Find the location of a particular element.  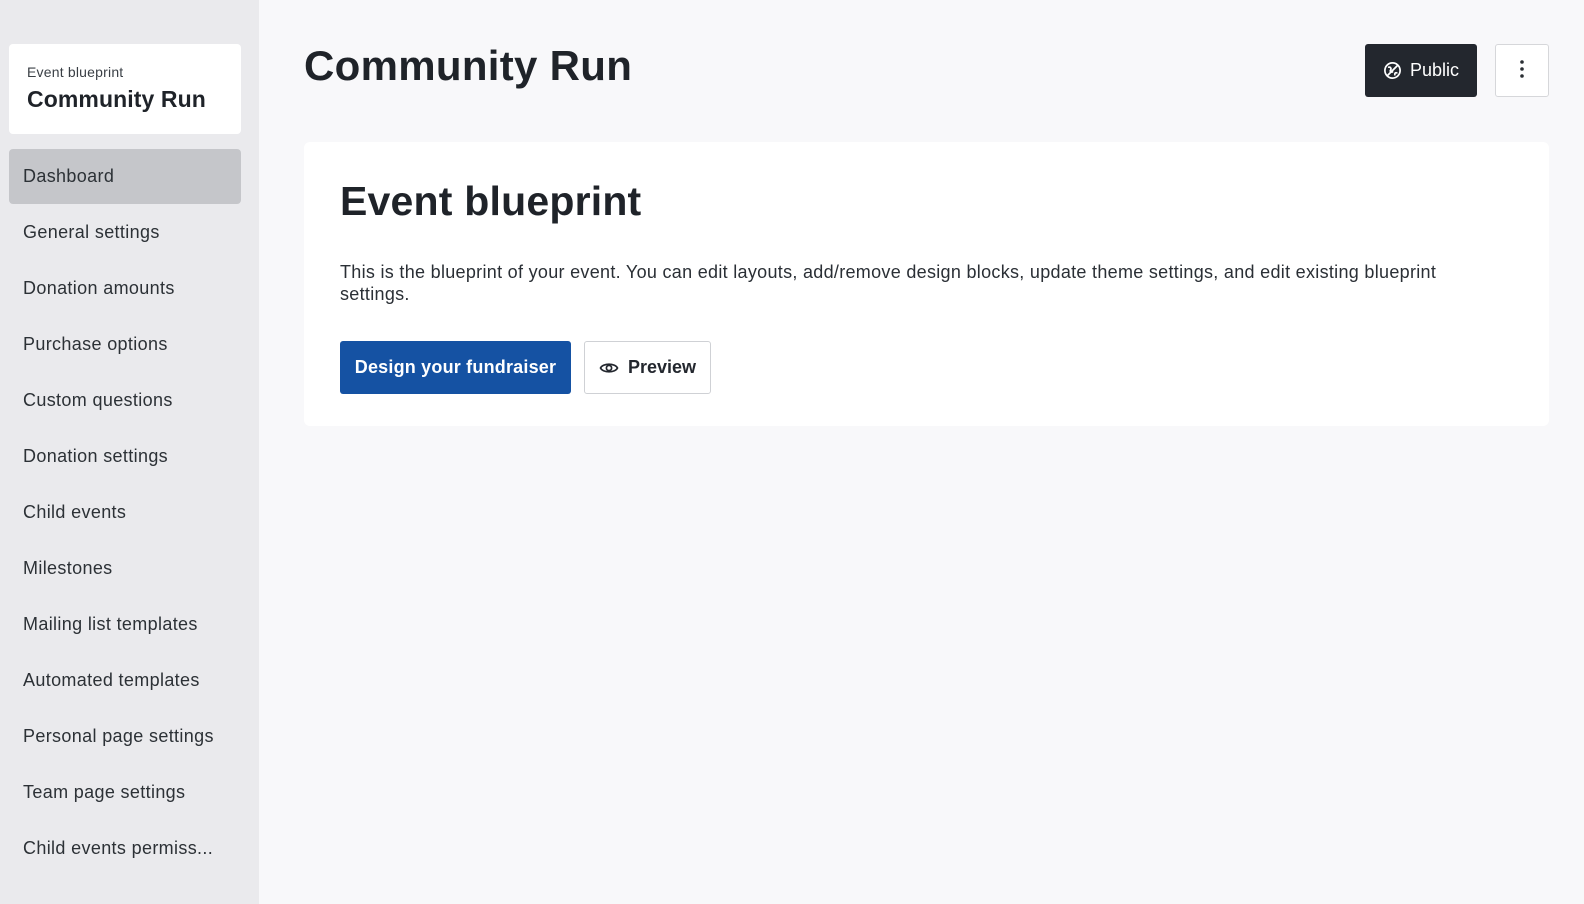

event-card-name: Community Run is located at coordinates (116, 99).